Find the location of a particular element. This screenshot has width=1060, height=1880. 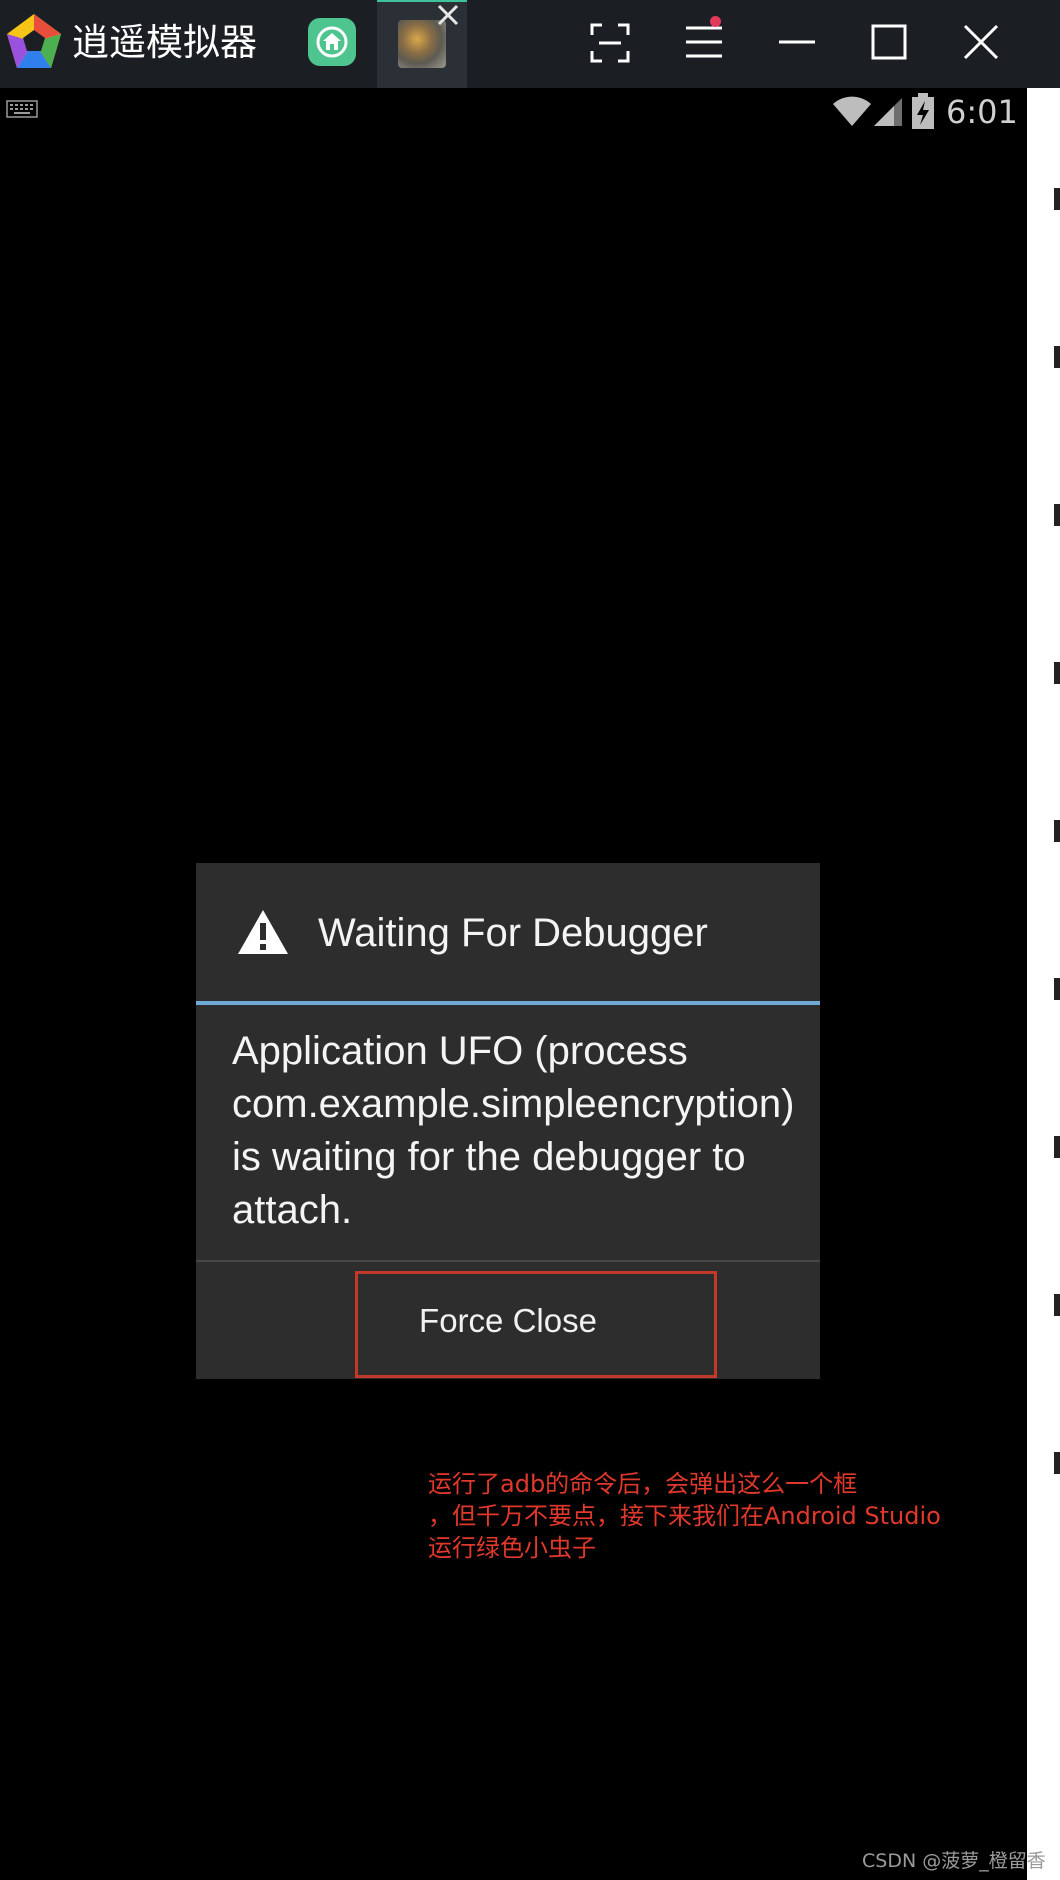

wifi-icon is located at coordinates (852, 111).